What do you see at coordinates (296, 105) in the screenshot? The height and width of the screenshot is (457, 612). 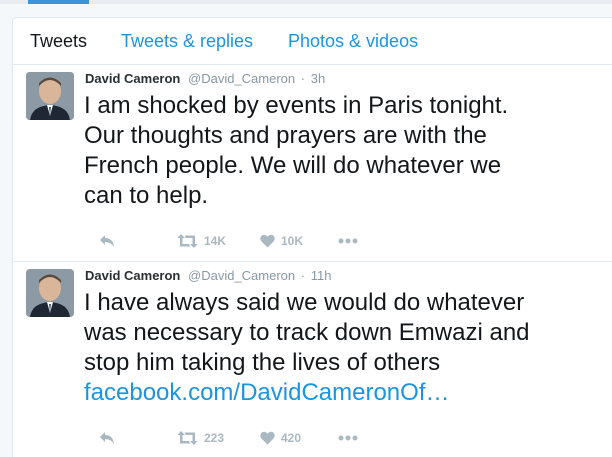 I see `tweet-text-line: I am shocked by events in Paris tonight.` at bounding box center [296, 105].